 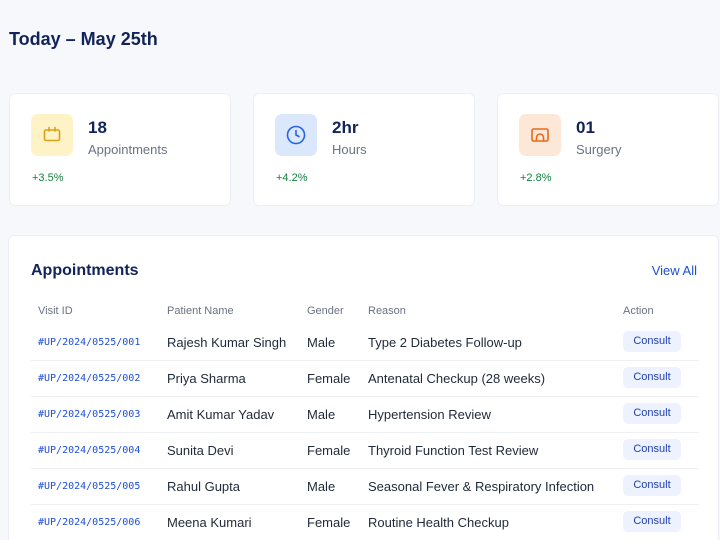 What do you see at coordinates (296, 135) in the screenshot?
I see `clock-icon` at bounding box center [296, 135].